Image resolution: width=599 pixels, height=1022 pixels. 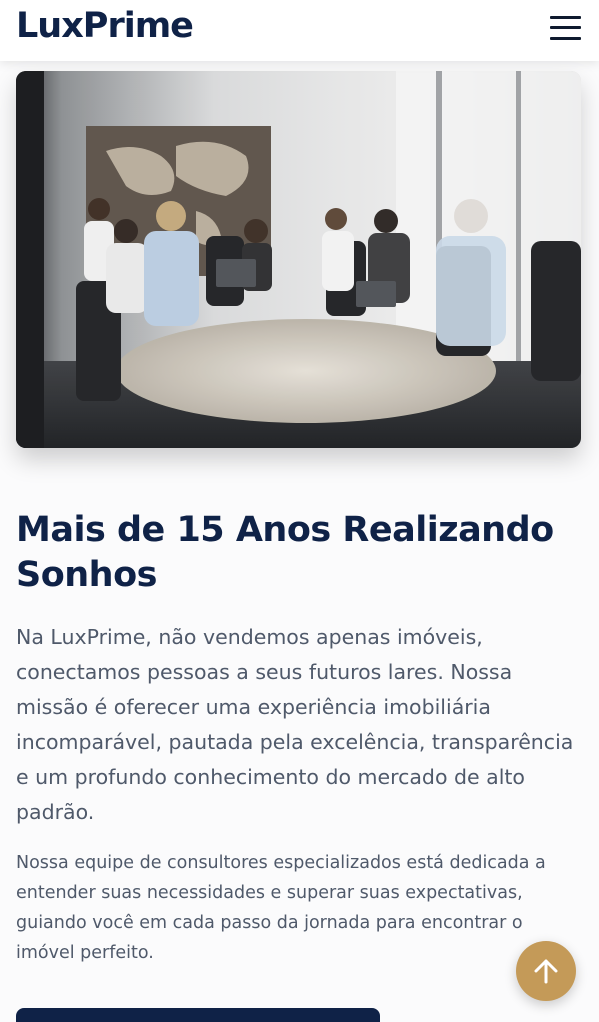 What do you see at coordinates (565, 17) in the screenshot?
I see `hamburger-menu-icon` at bounding box center [565, 17].